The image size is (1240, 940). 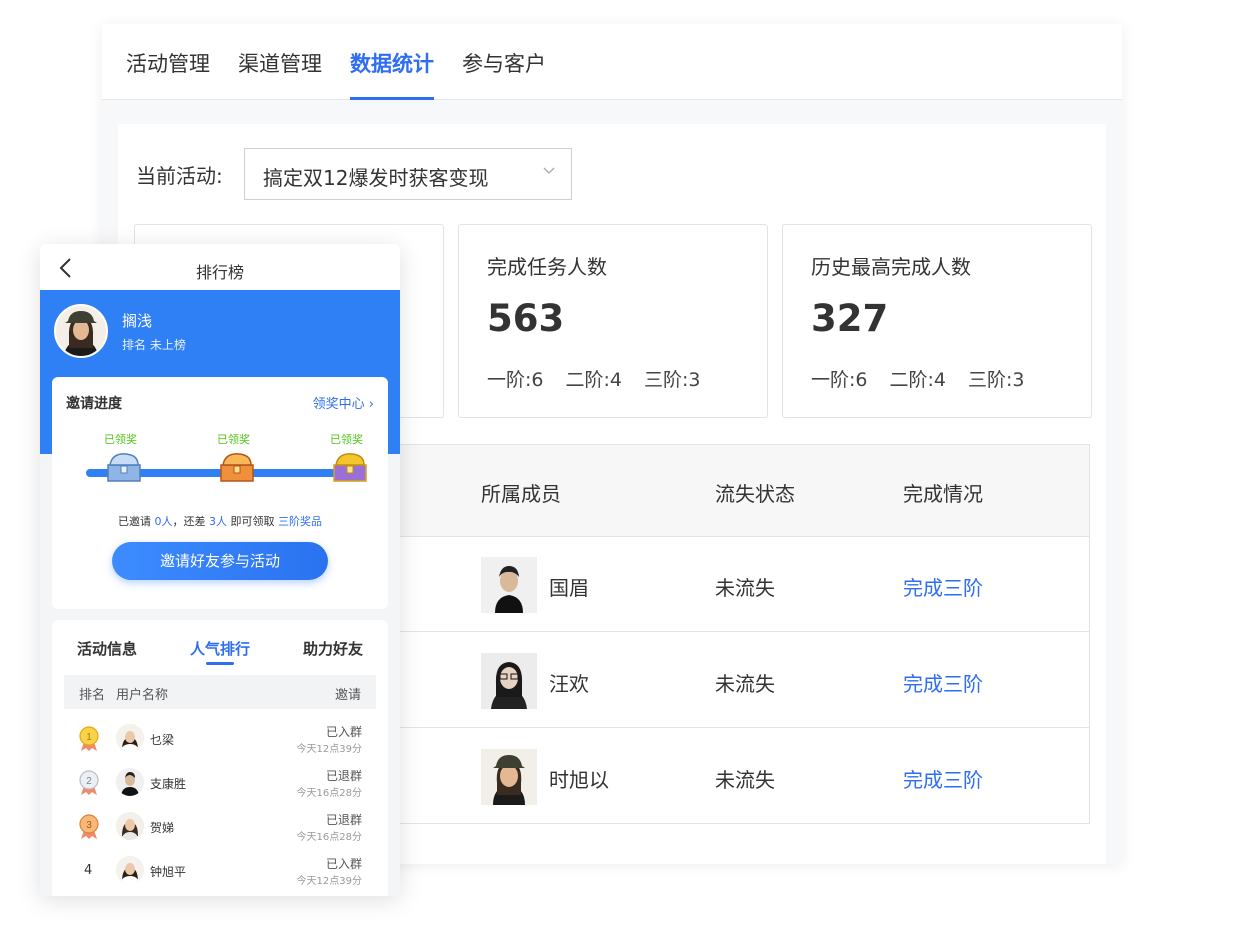 I want to click on col-completion: 完成情况, so click(x=943, y=494).